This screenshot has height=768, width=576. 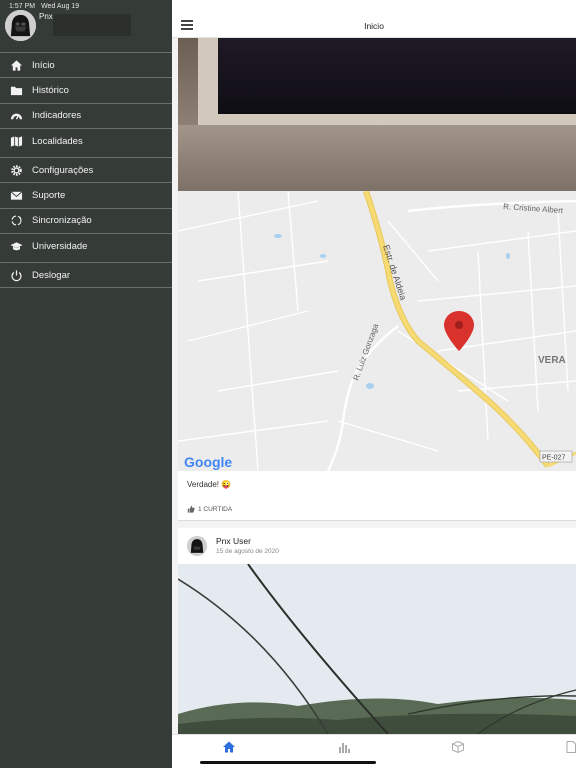 What do you see at coordinates (49, 196) in the screenshot?
I see `sidebar-item-label: Suporte` at bounding box center [49, 196].